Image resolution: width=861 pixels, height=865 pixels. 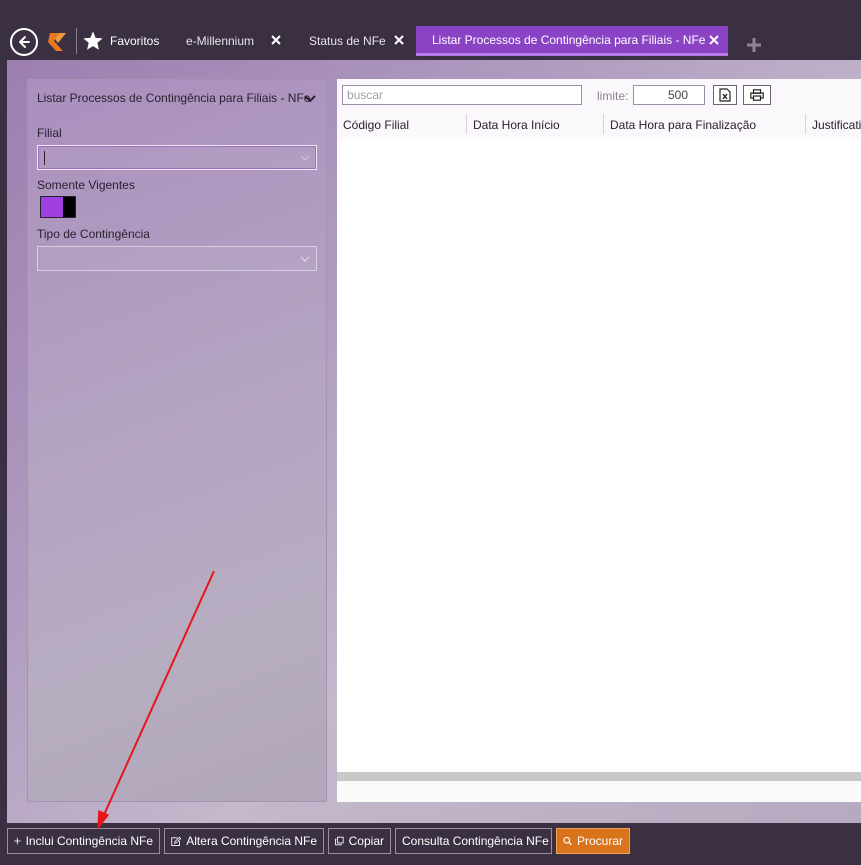 I want to click on column-header-justificativa: Justificati, so click(x=836, y=125).